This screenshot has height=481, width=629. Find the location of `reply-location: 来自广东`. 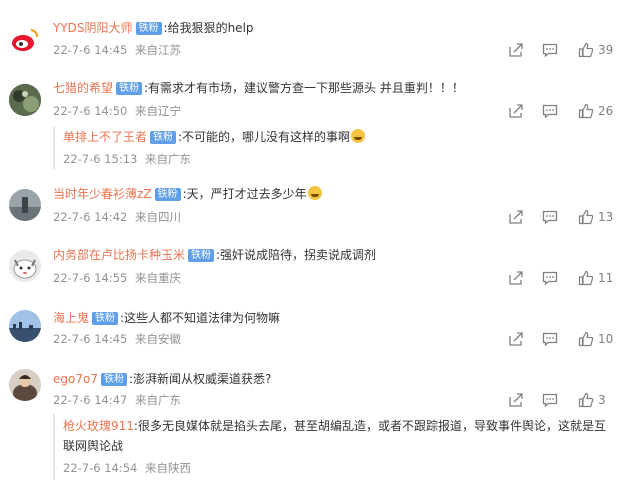

reply-location: 来自广东 is located at coordinates (168, 159).